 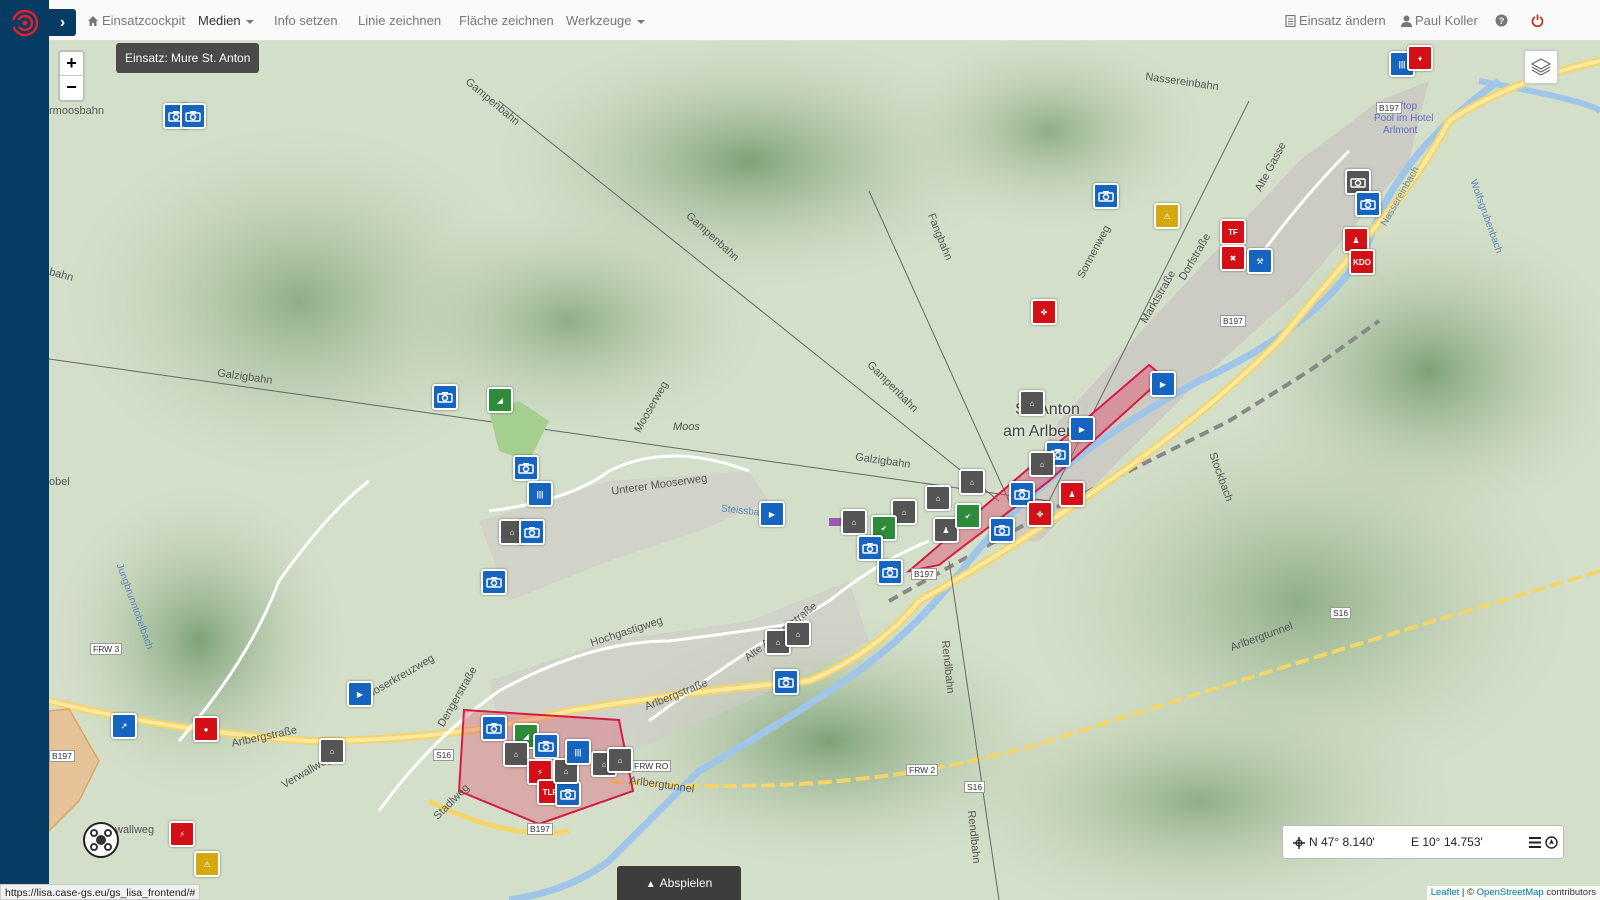 I want to click on fire-truck-icon: TF, so click(x=1233, y=232).